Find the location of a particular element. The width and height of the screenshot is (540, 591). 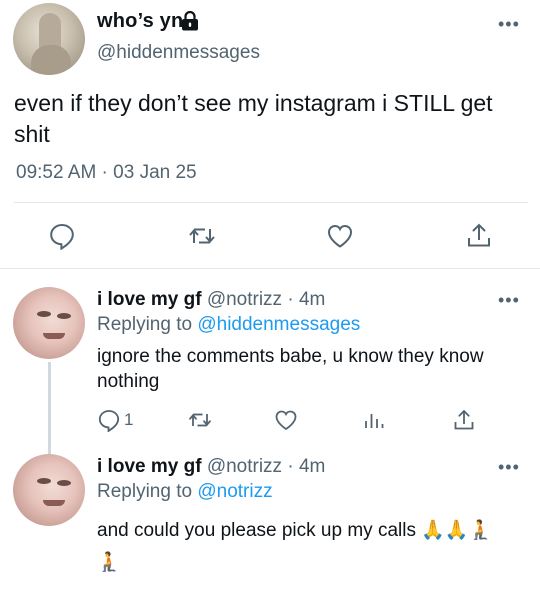

author-avatar is located at coordinates (49, 39).